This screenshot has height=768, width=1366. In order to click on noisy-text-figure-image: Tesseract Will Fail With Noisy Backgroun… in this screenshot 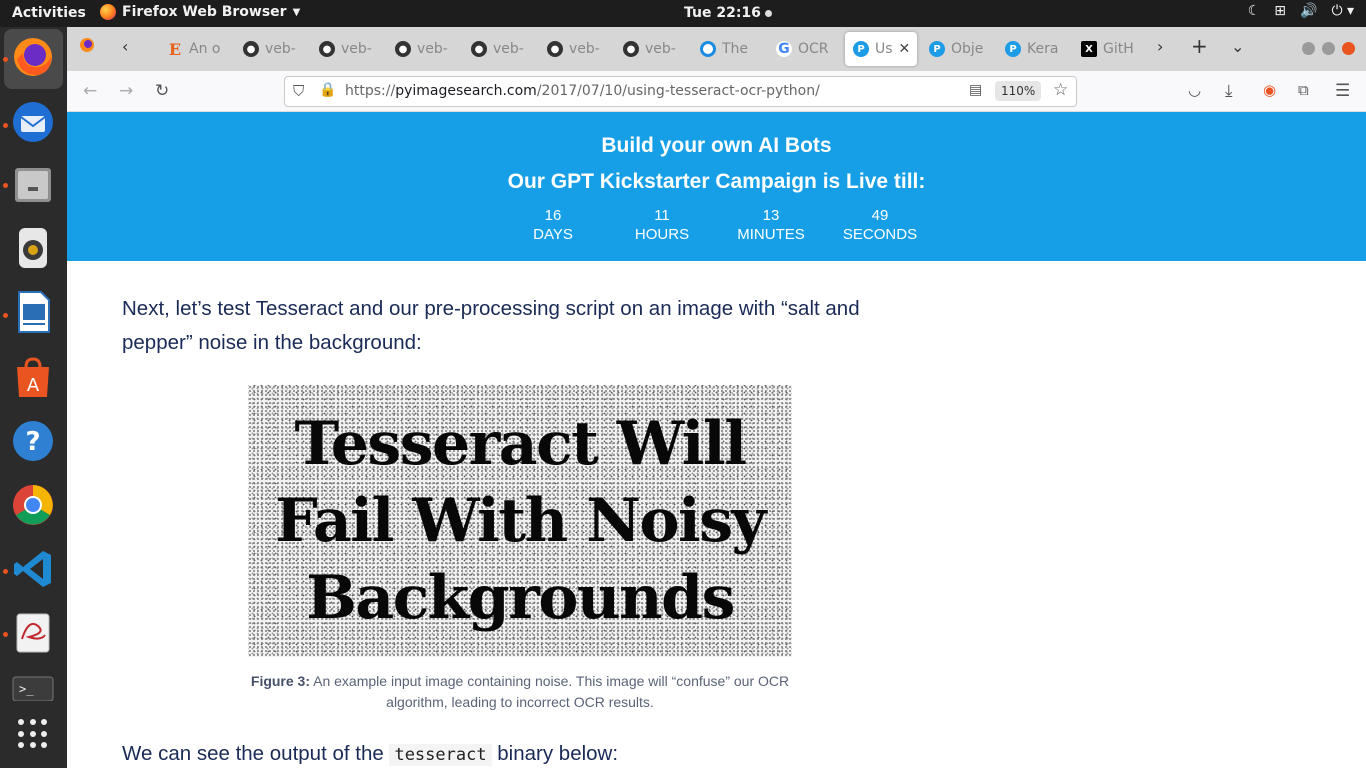, I will do `click(520, 521)`.